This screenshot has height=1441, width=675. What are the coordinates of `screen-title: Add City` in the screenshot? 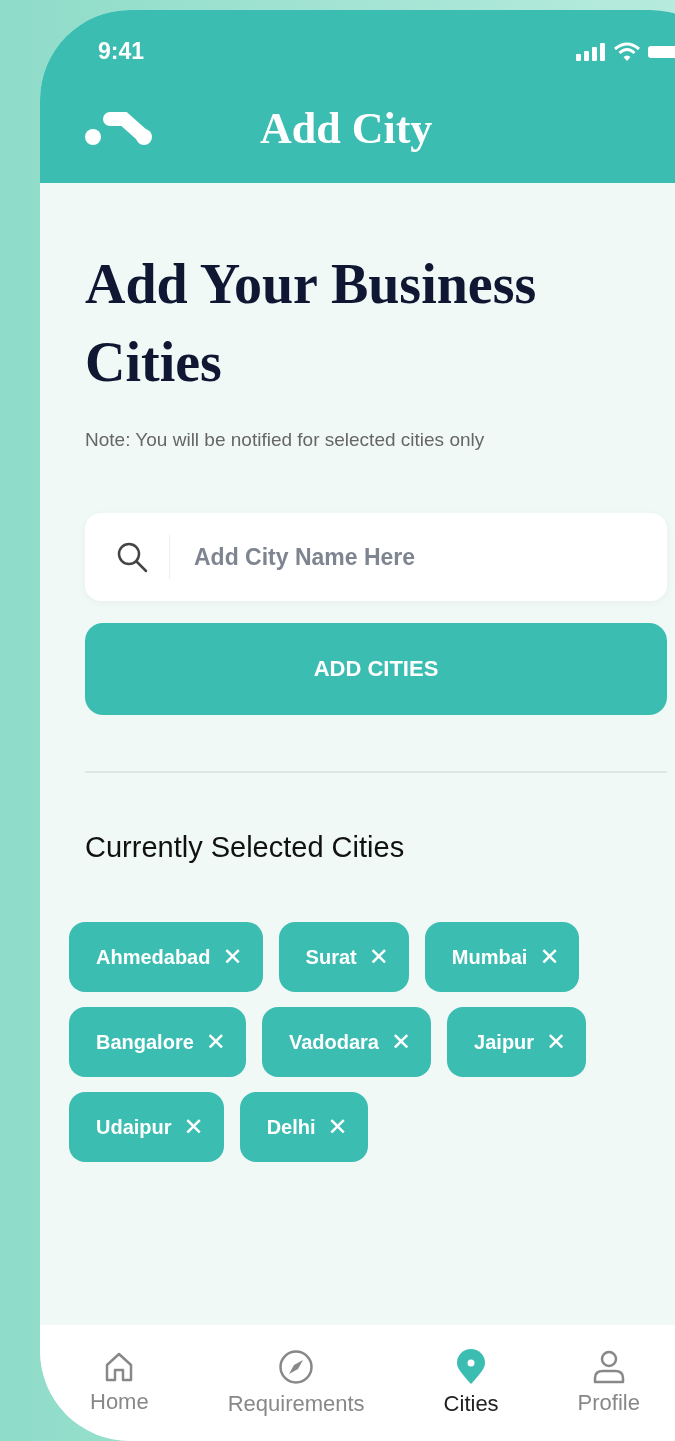 It's located at (346, 128).